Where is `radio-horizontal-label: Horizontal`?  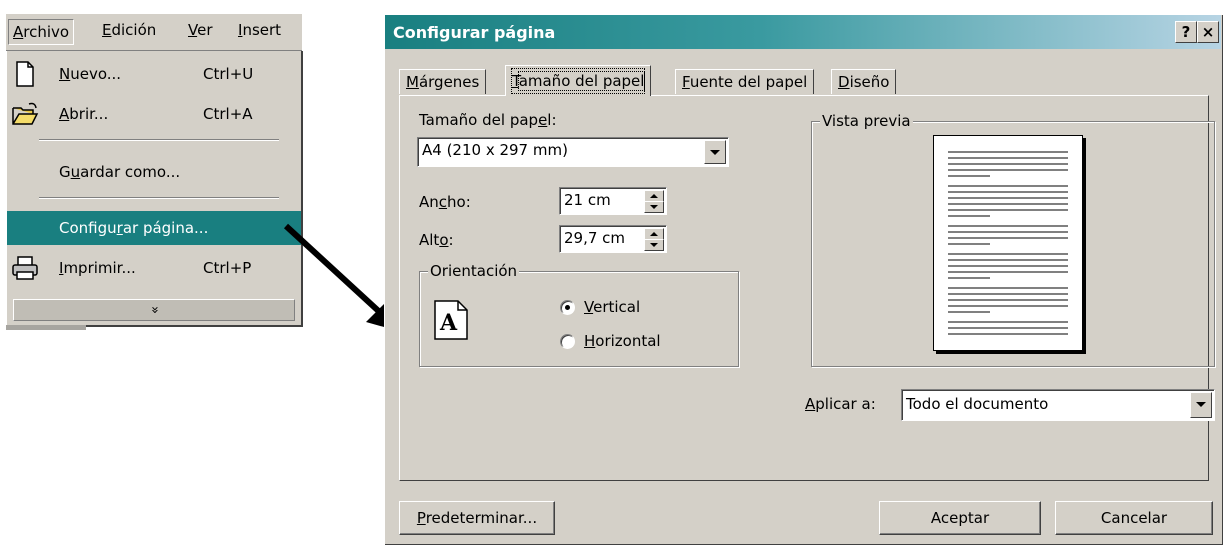
radio-horizontal-label: Horizontal is located at coordinates (622, 341).